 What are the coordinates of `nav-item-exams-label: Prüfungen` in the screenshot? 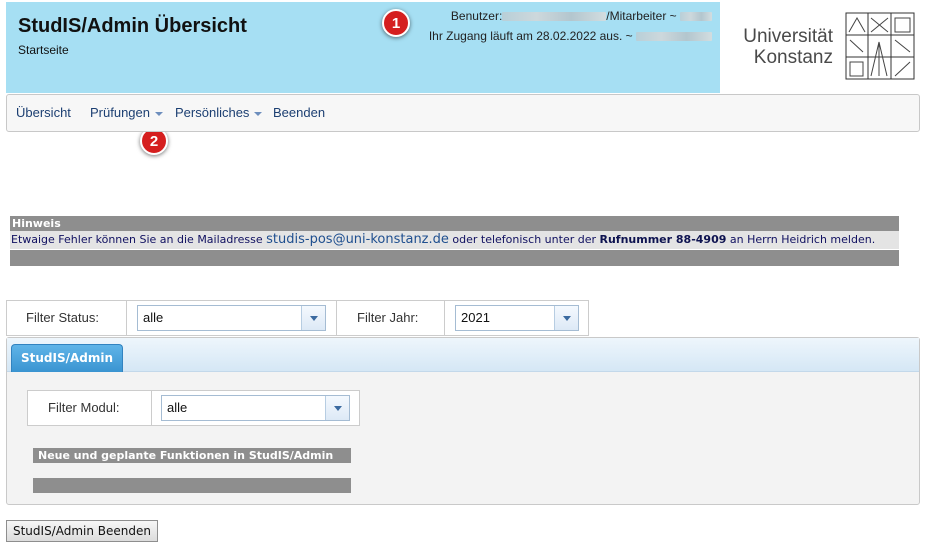 It's located at (120, 112).